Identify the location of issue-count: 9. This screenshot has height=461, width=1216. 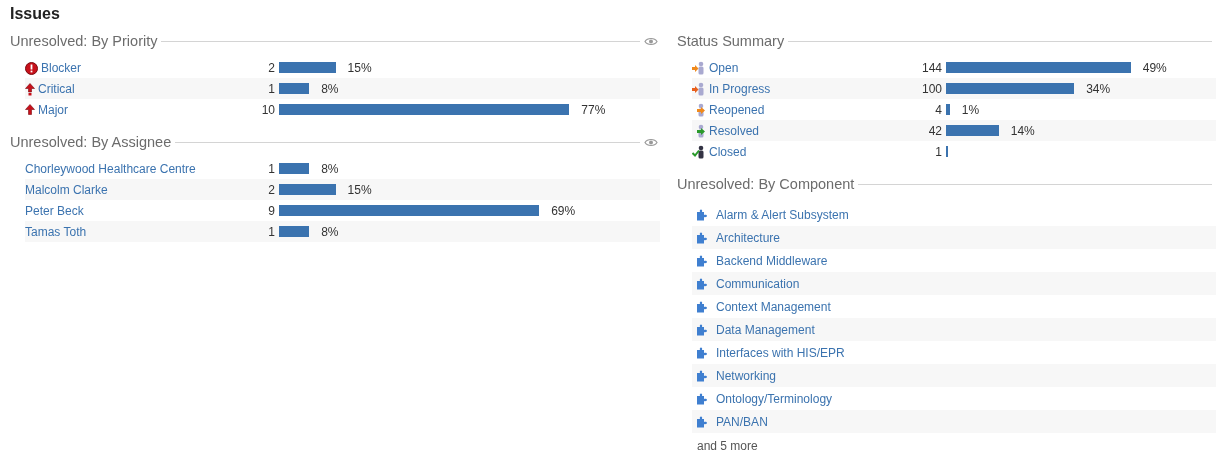
(271, 210).